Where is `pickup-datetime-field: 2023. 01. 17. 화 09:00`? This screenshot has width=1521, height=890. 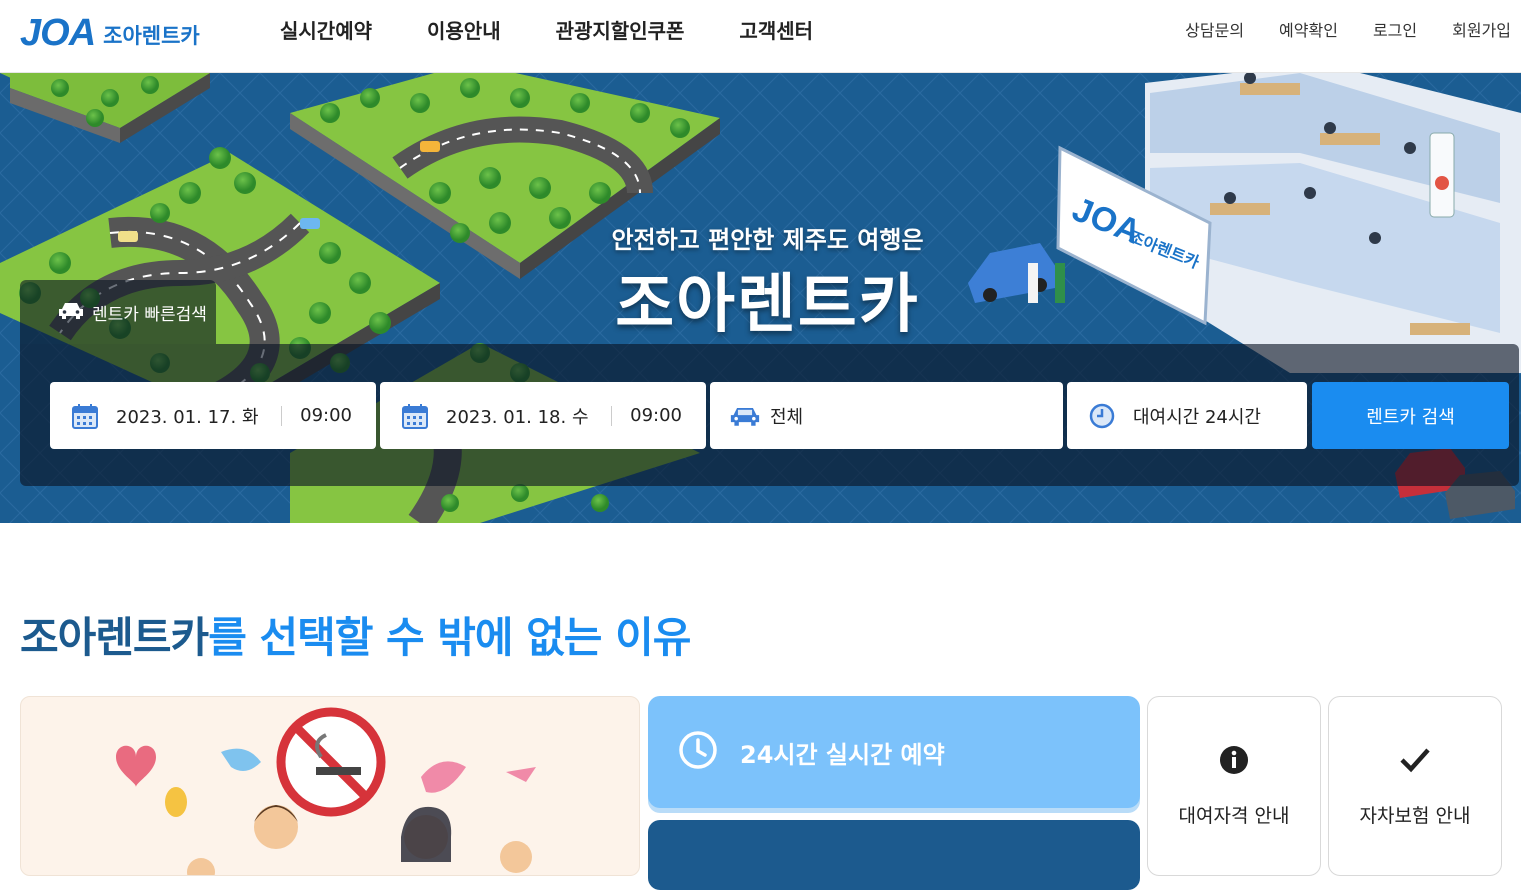
pickup-datetime-field: 2023. 01. 17. 화 09:00 is located at coordinates (213, 415).